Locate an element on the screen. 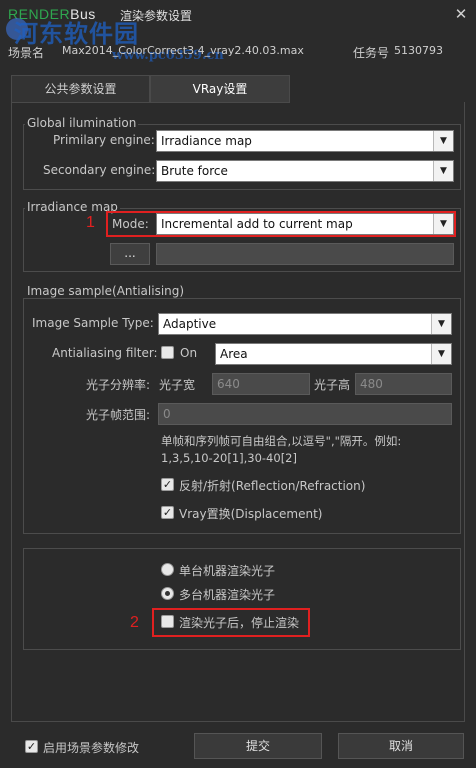  photon-frame-range-label: 光子帧范围: is located at coordinates (118, 415).